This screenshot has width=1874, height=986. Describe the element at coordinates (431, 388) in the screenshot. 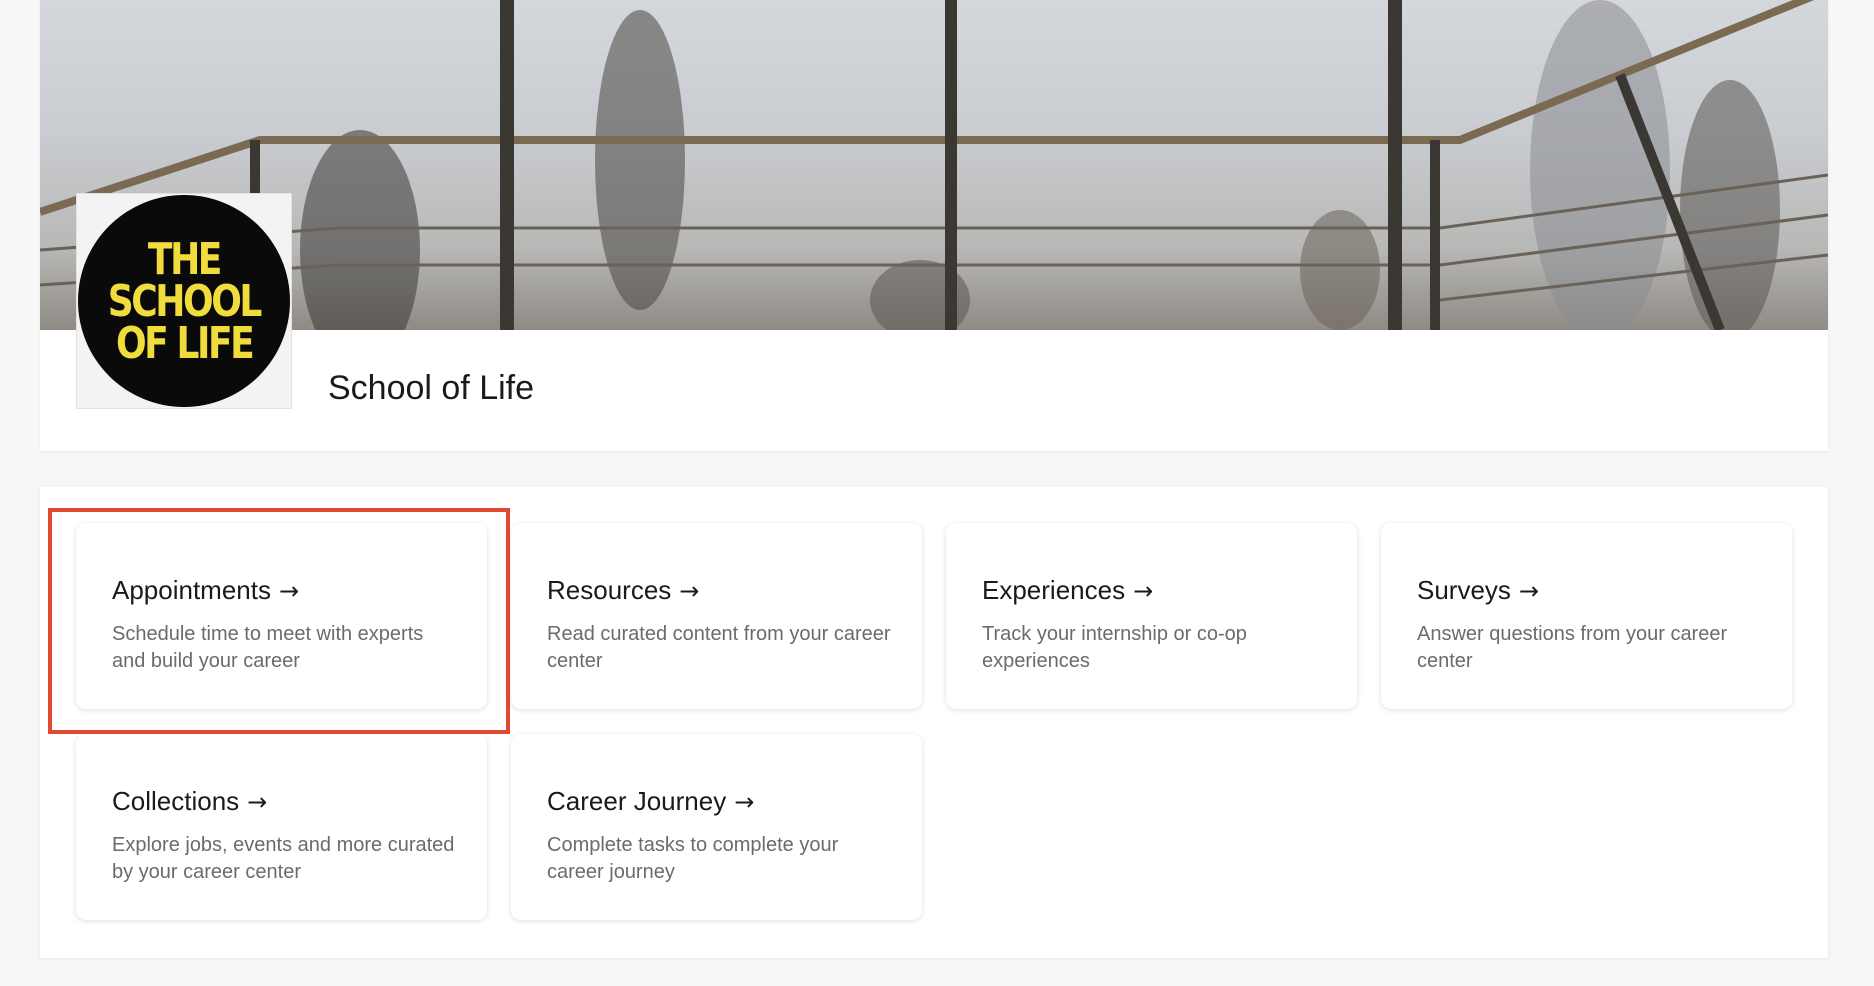

I see `page-title: School of Life` at that location.